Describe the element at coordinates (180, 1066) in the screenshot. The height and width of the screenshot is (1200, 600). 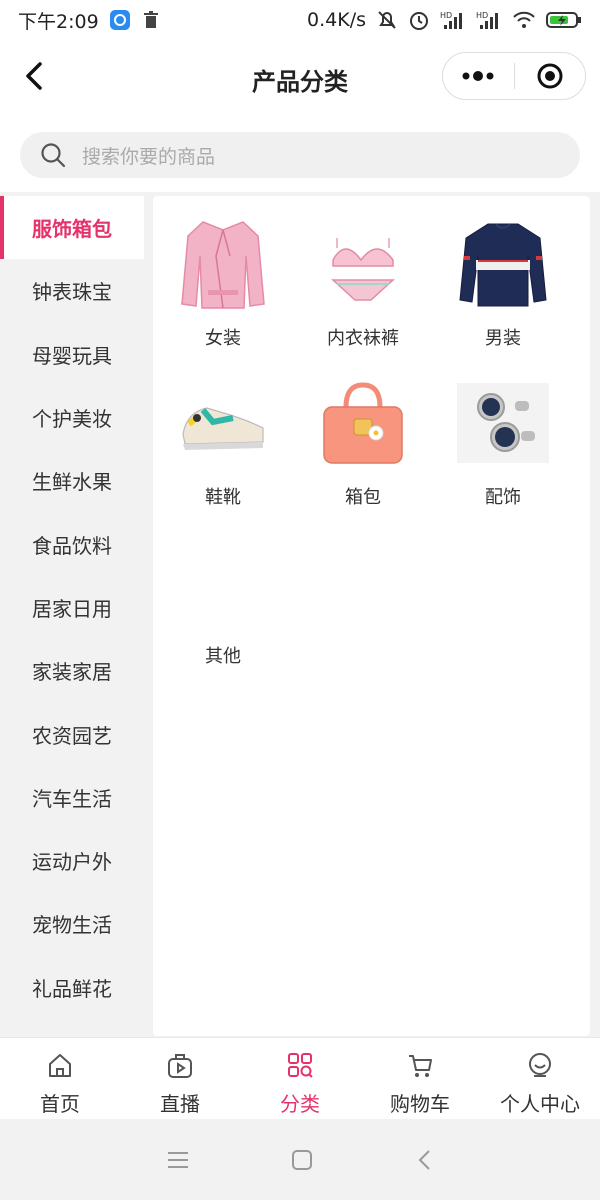
I see `live-icon` at that location.